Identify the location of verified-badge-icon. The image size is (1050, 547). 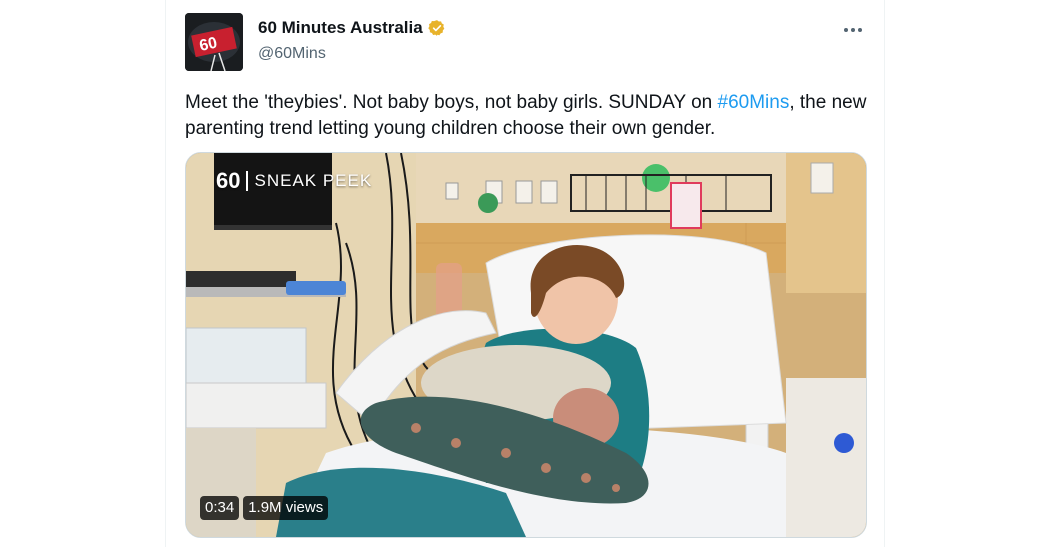
(436, 28).